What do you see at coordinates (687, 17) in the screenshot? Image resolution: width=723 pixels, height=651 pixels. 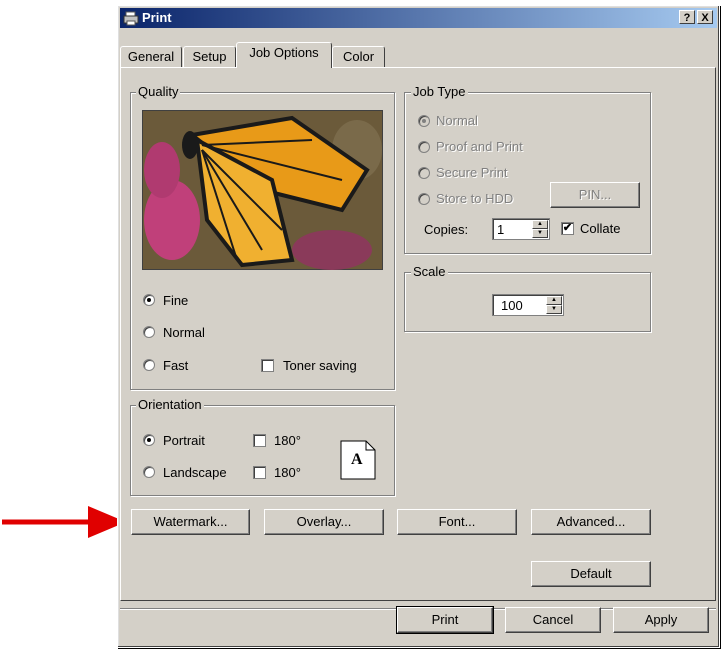 I see `help-button: ?` at bounding box center [687, 17].